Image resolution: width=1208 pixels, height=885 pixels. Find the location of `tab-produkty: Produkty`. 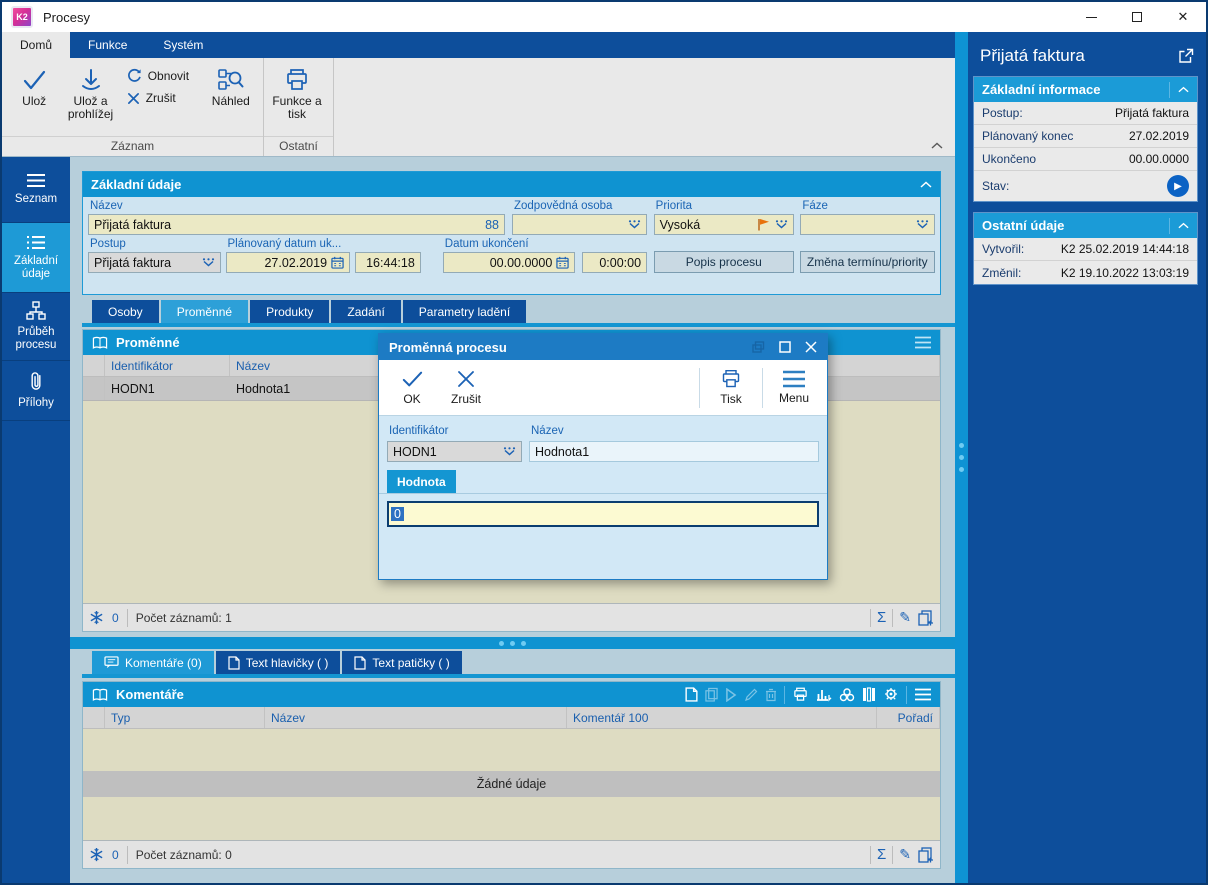

tab-produkty: Produkty is located at coordinates (290, 311).